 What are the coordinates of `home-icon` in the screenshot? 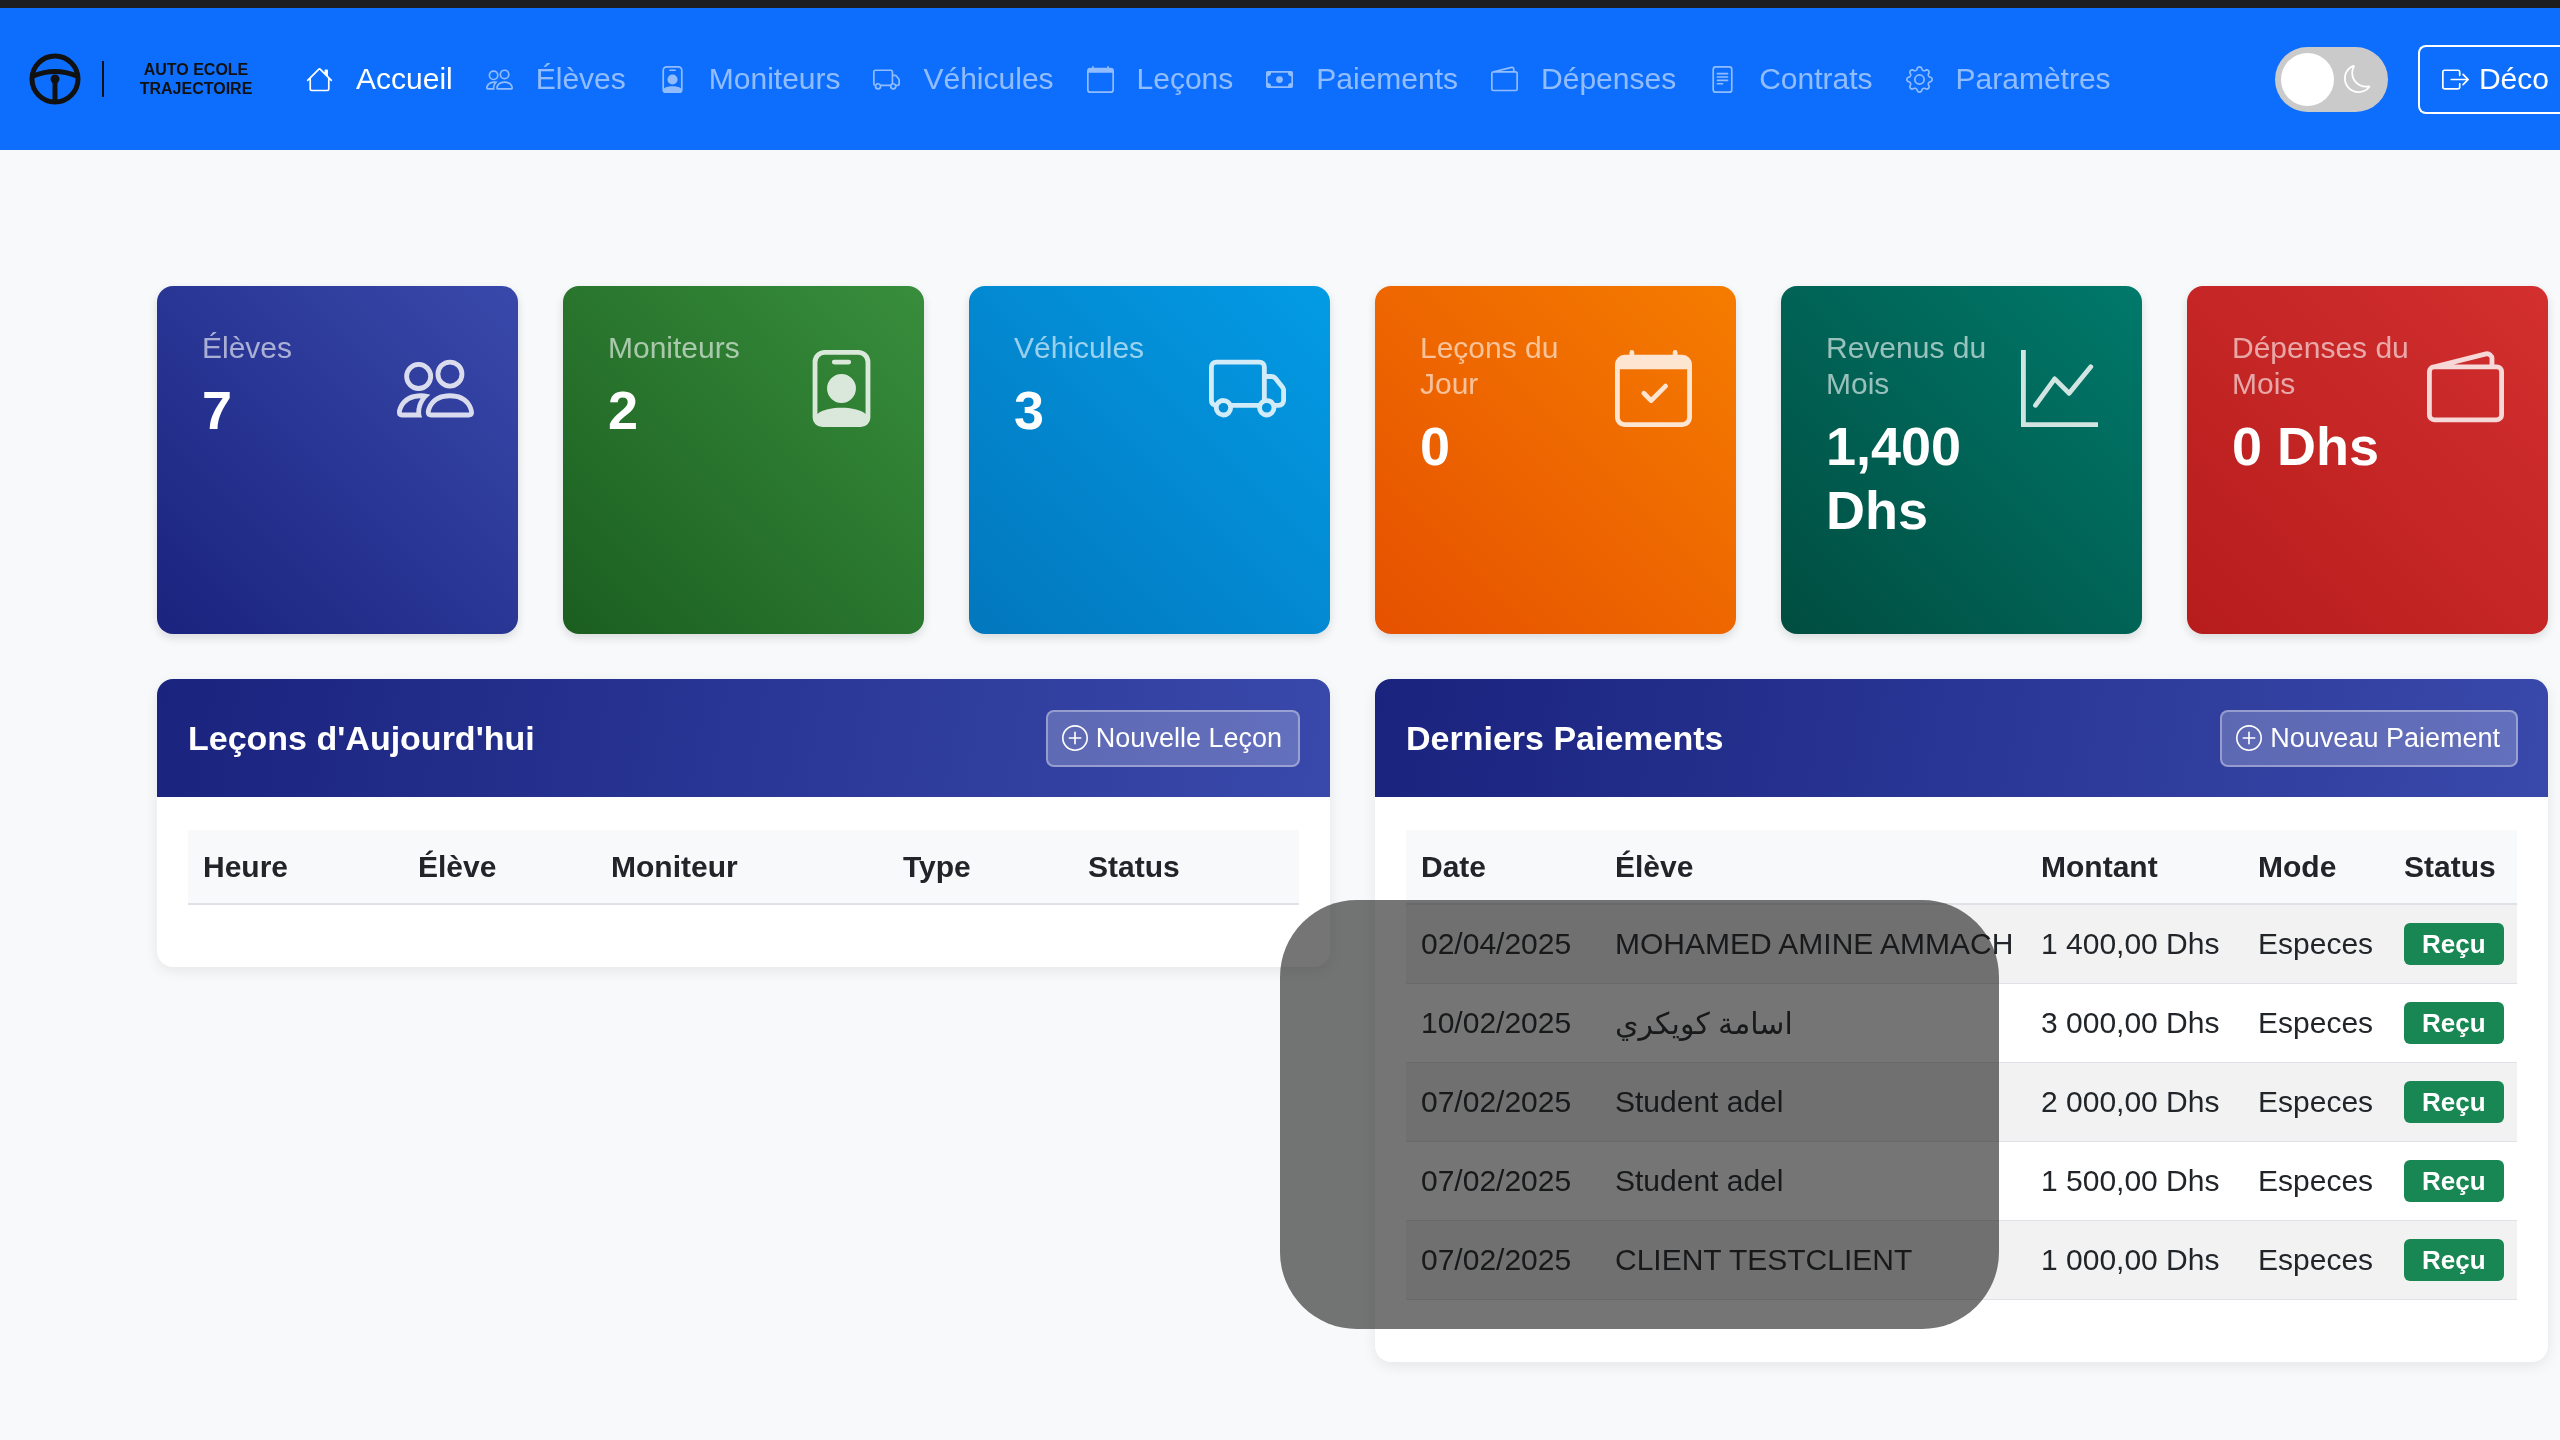 It's located at (319, 79).